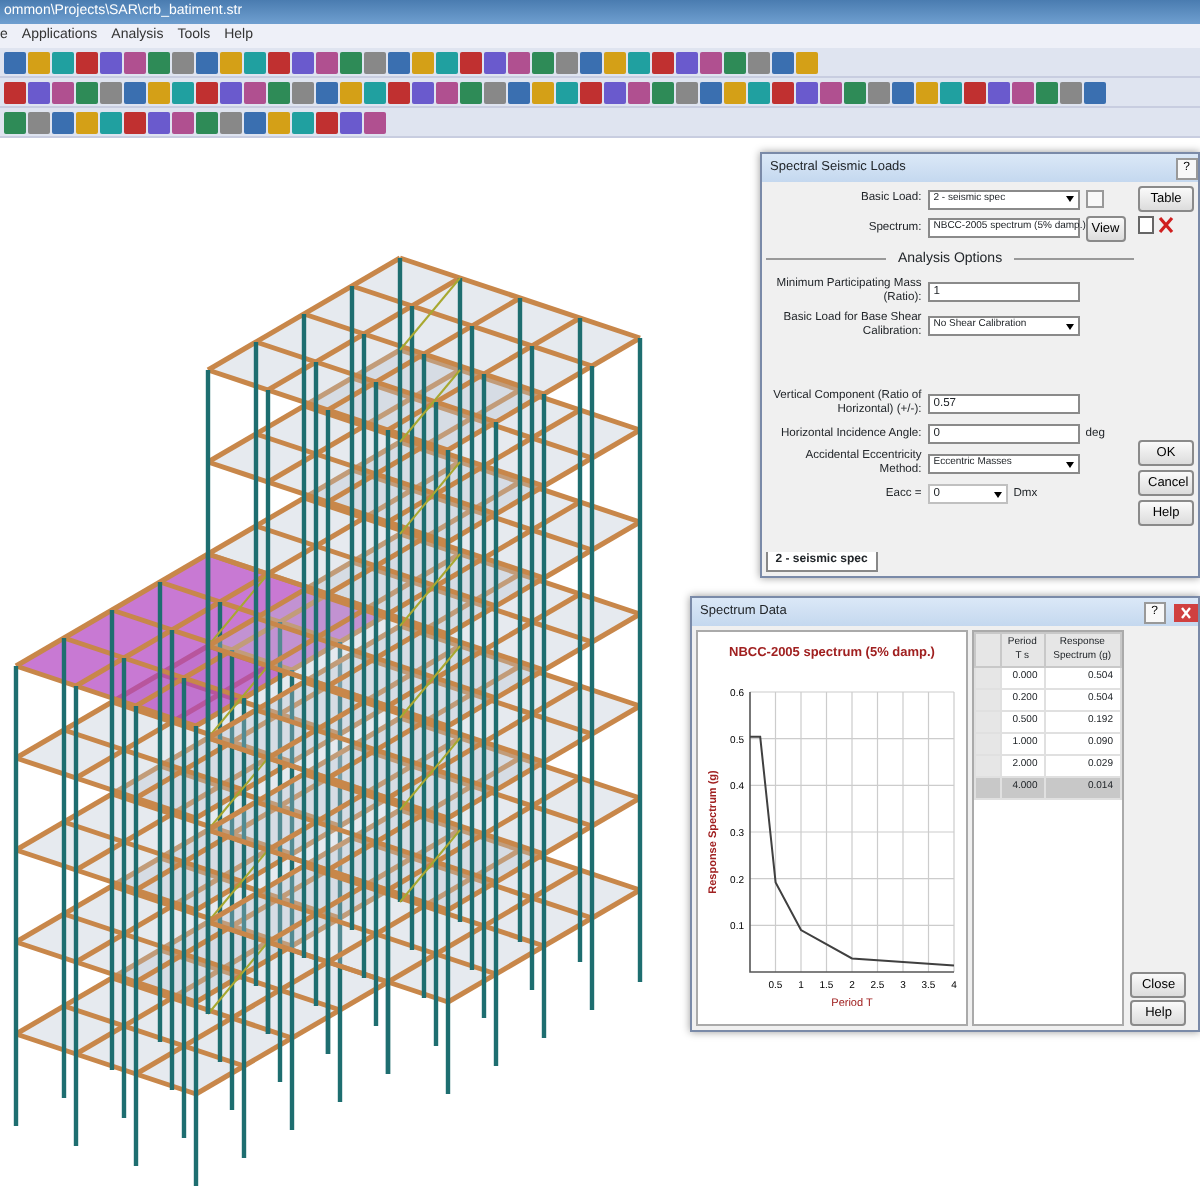 The height and width of the screenshot is (1200, 1200). What do you see at coordinates (1186, 612) in the screenshot?
I see `close-icon` at bounding box center [1186, 612].